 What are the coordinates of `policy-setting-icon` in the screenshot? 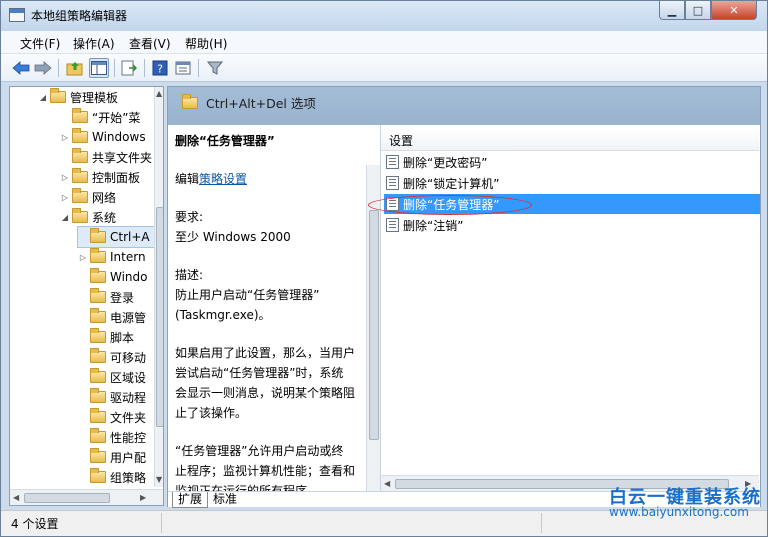 It's located at (392, 225).